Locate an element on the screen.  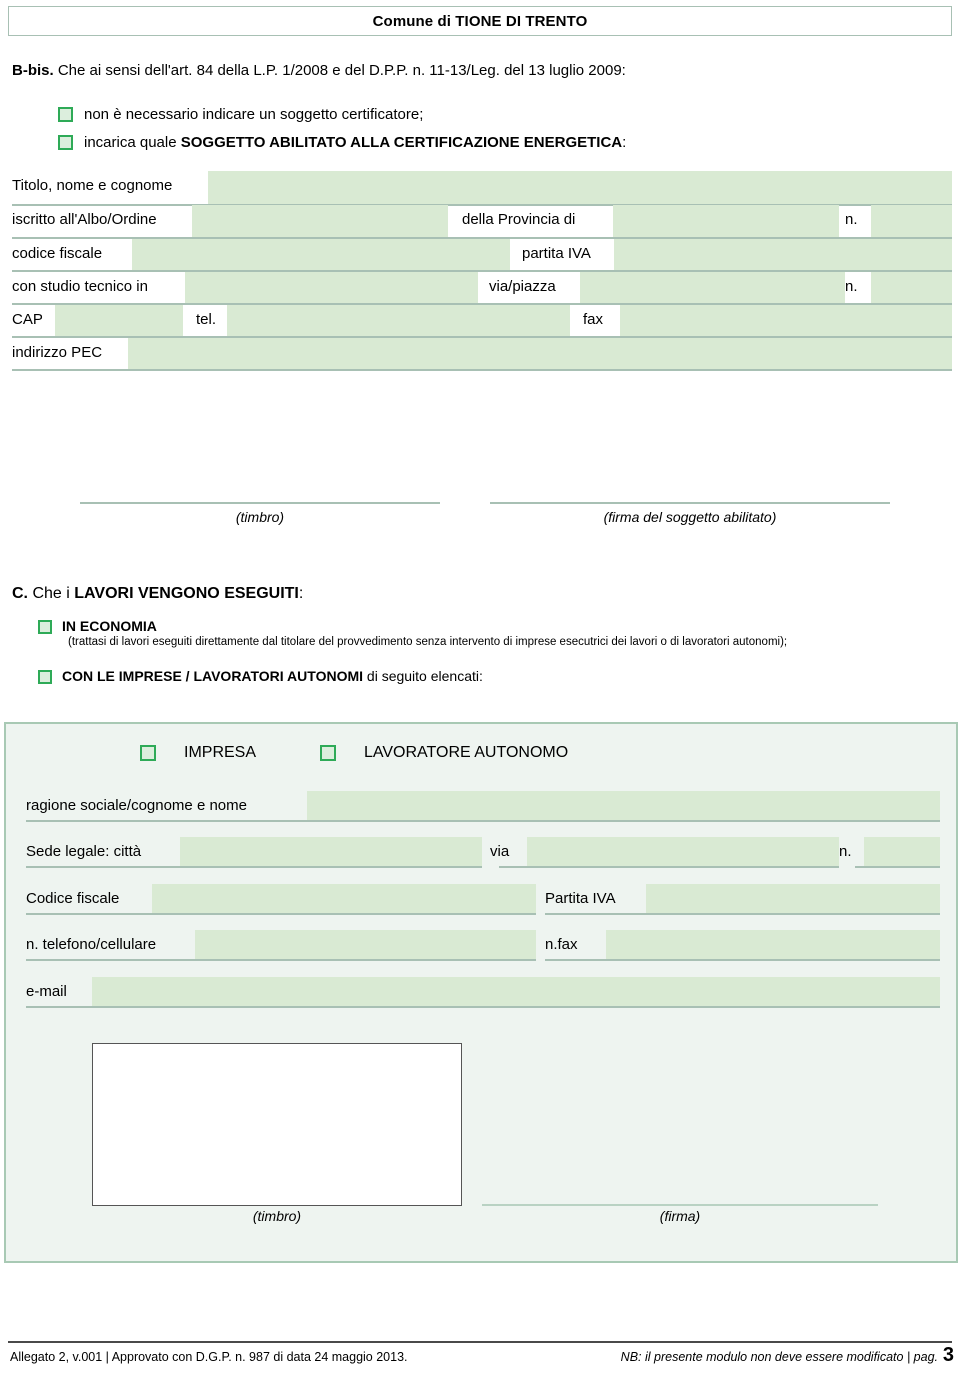
label-via: via is located at coordinates (501, 851).